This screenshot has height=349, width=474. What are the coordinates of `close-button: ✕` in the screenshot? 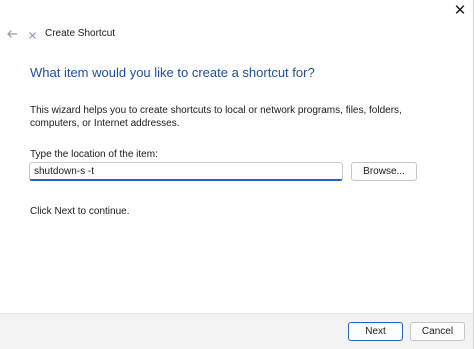 It's located at (460, 10).